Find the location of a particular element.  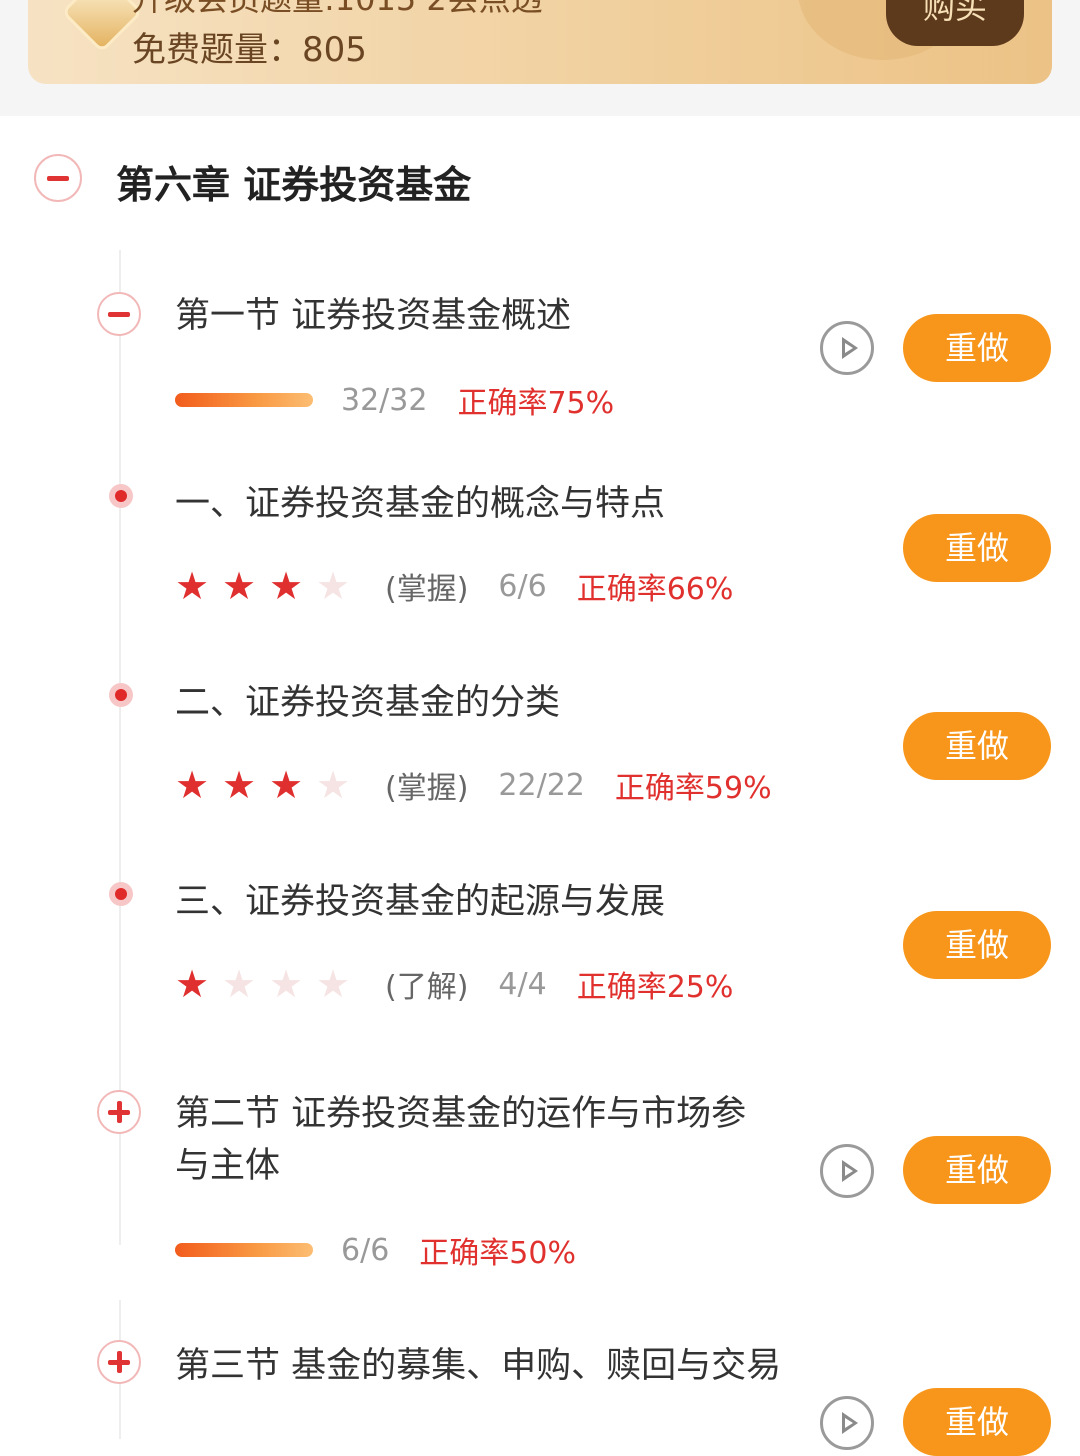

point-stats: ★ ★ ★ ★ (了解) 4/4 正确率25% is located at coordinates (454, 984).